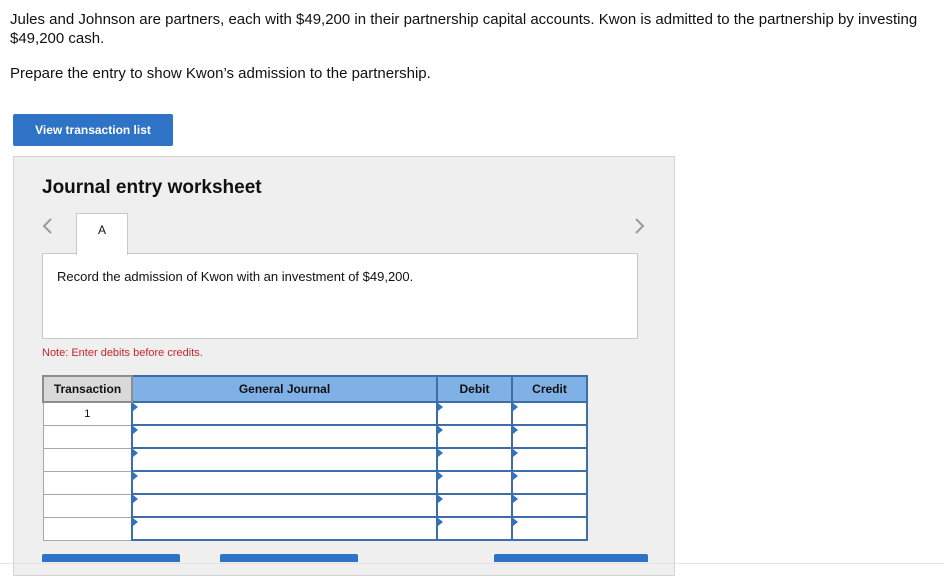 The image size is (944, 576). What do you see at coordinates (48, 226) in the screenshot?
I see `chevron-left-icon` at bounding box center [48, 226].